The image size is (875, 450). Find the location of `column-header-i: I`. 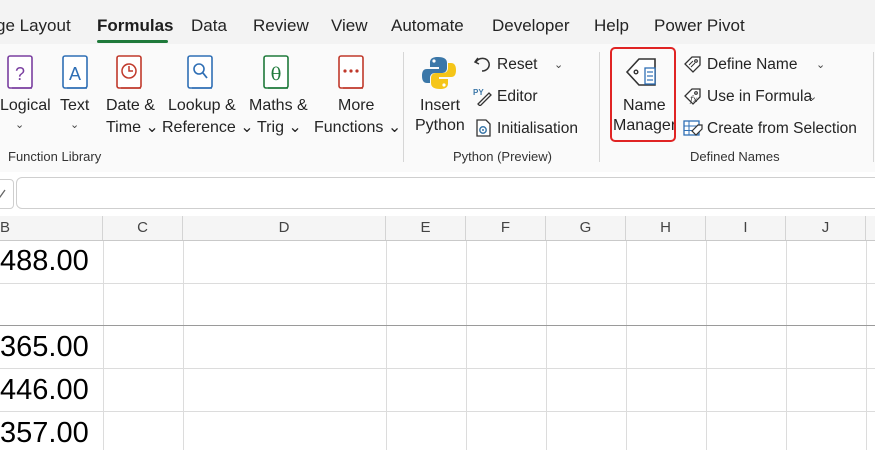

column-header-i: I is located at coordinates (746, 228).